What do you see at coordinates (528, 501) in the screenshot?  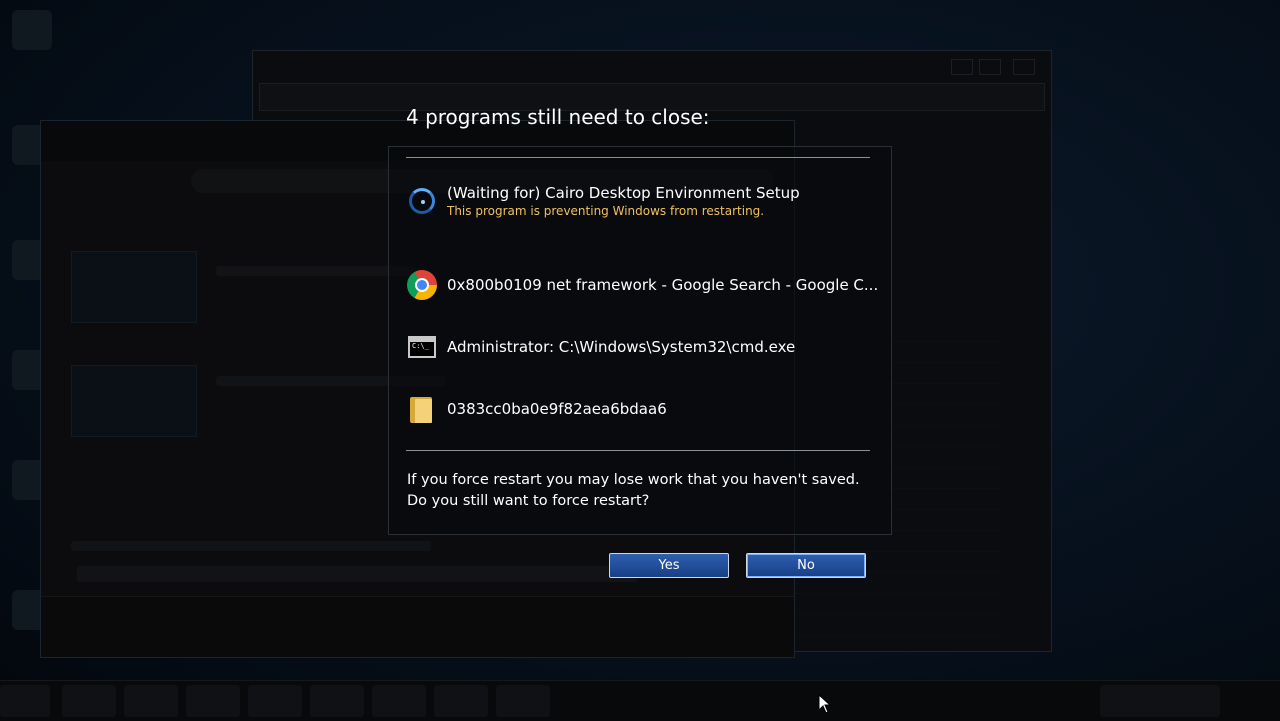 I see `warning-line: Do you still want to force restart?` at bounding box center [528, 501].